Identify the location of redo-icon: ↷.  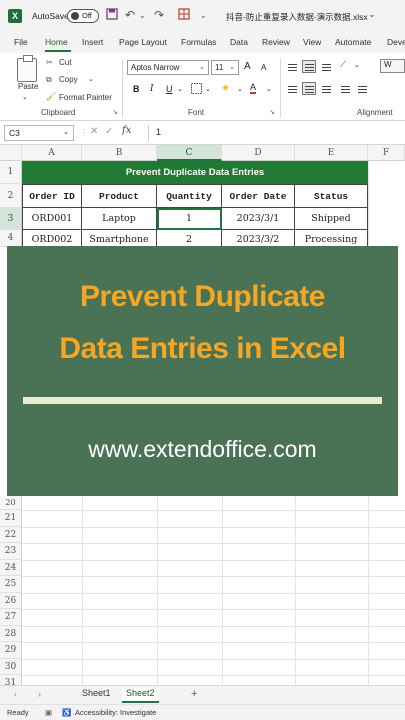
(159, 15).